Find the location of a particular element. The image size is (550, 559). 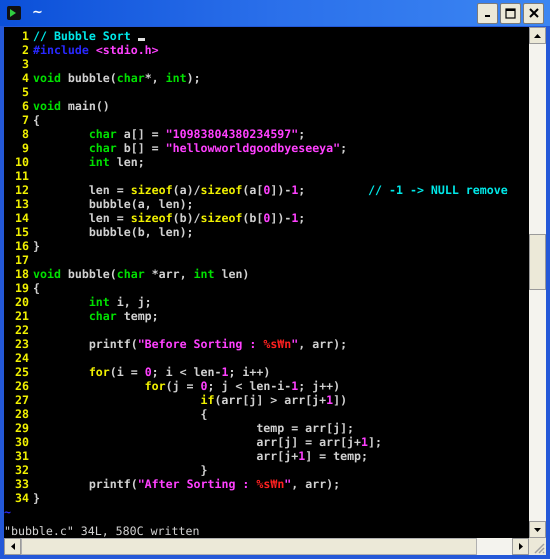

scroll-right-button is located at coordinates (520, 546).